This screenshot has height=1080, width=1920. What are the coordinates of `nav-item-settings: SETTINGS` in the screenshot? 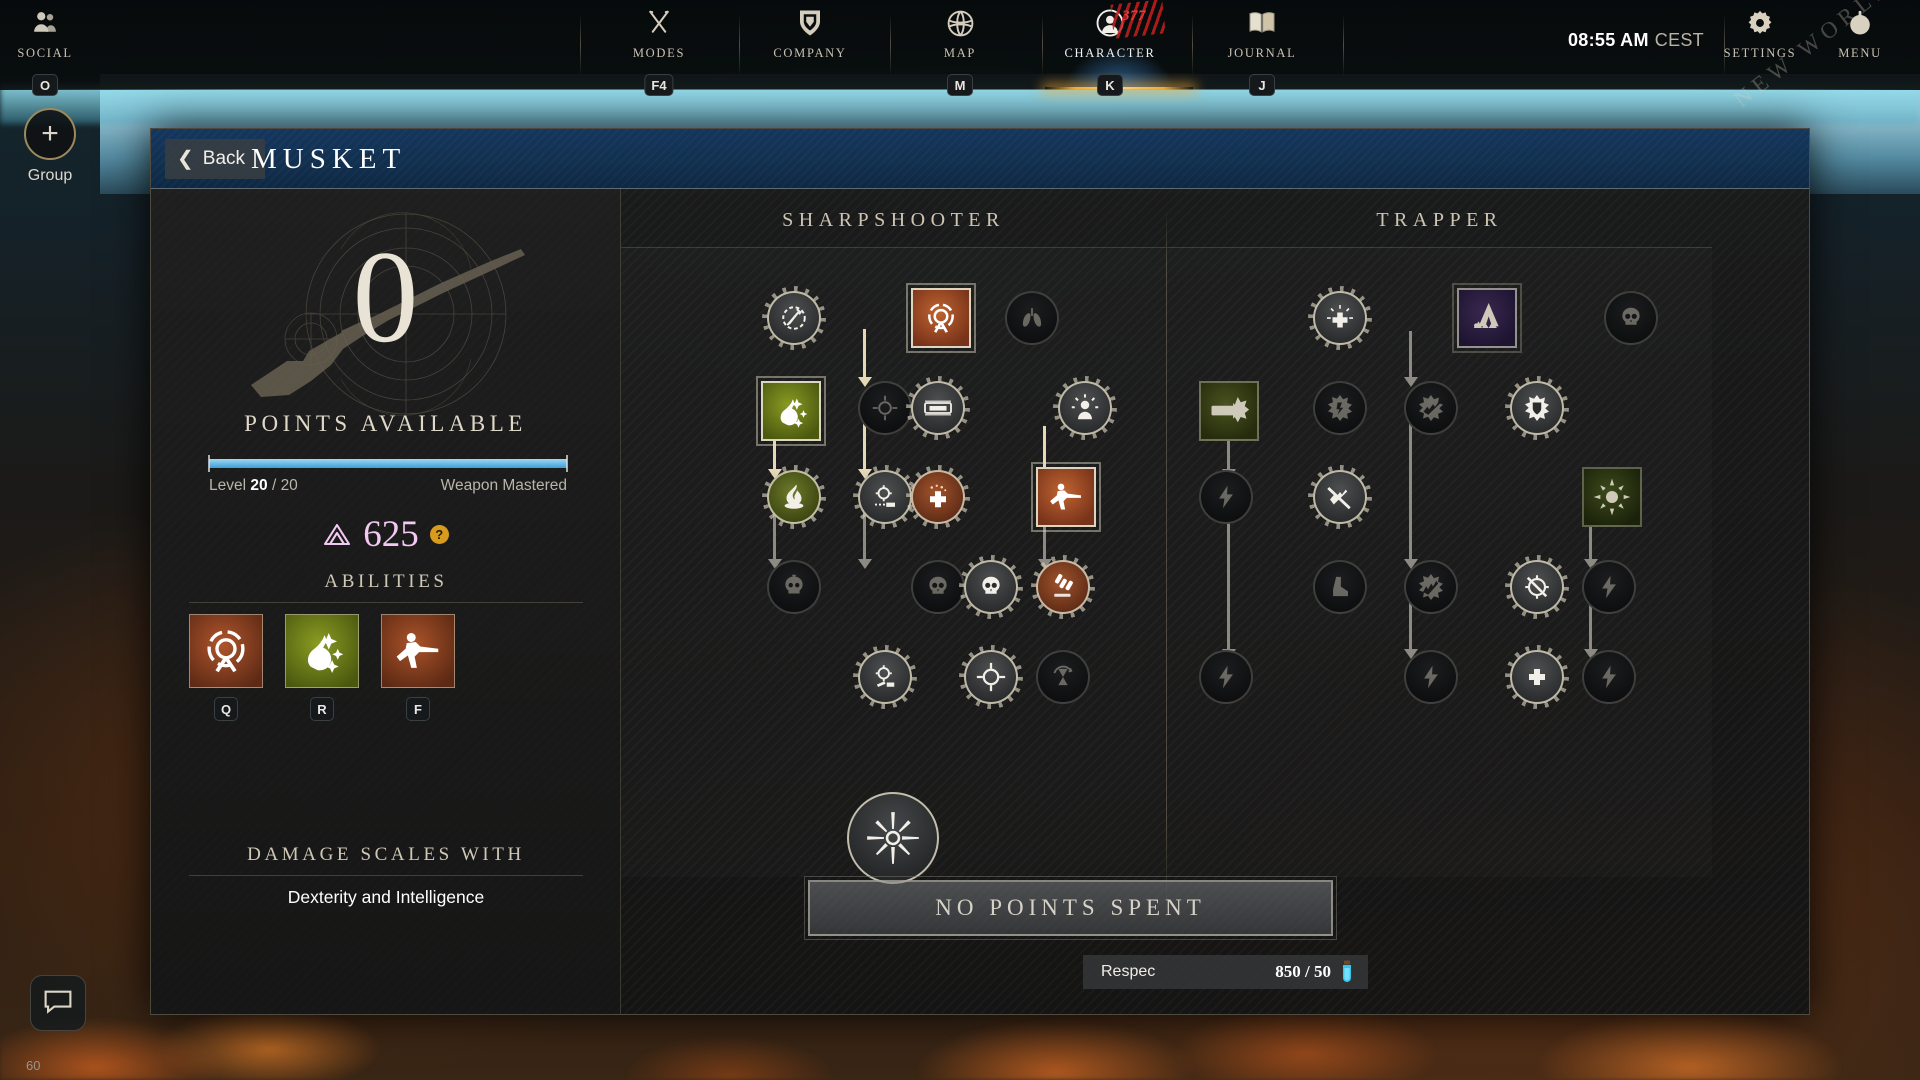 It's located at (1760, 48).